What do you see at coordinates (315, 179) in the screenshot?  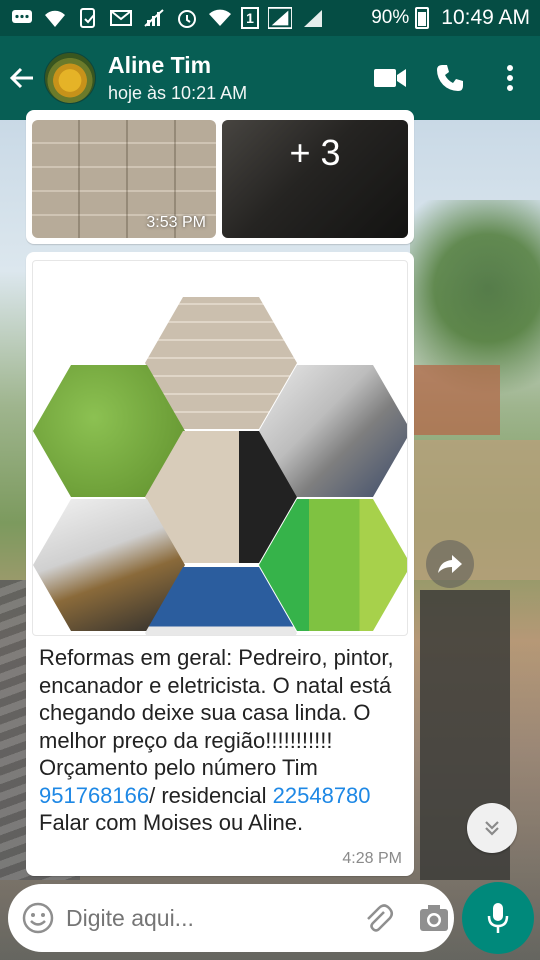 I see `album-photo-more: + 3` at bounding box center [315, 179].